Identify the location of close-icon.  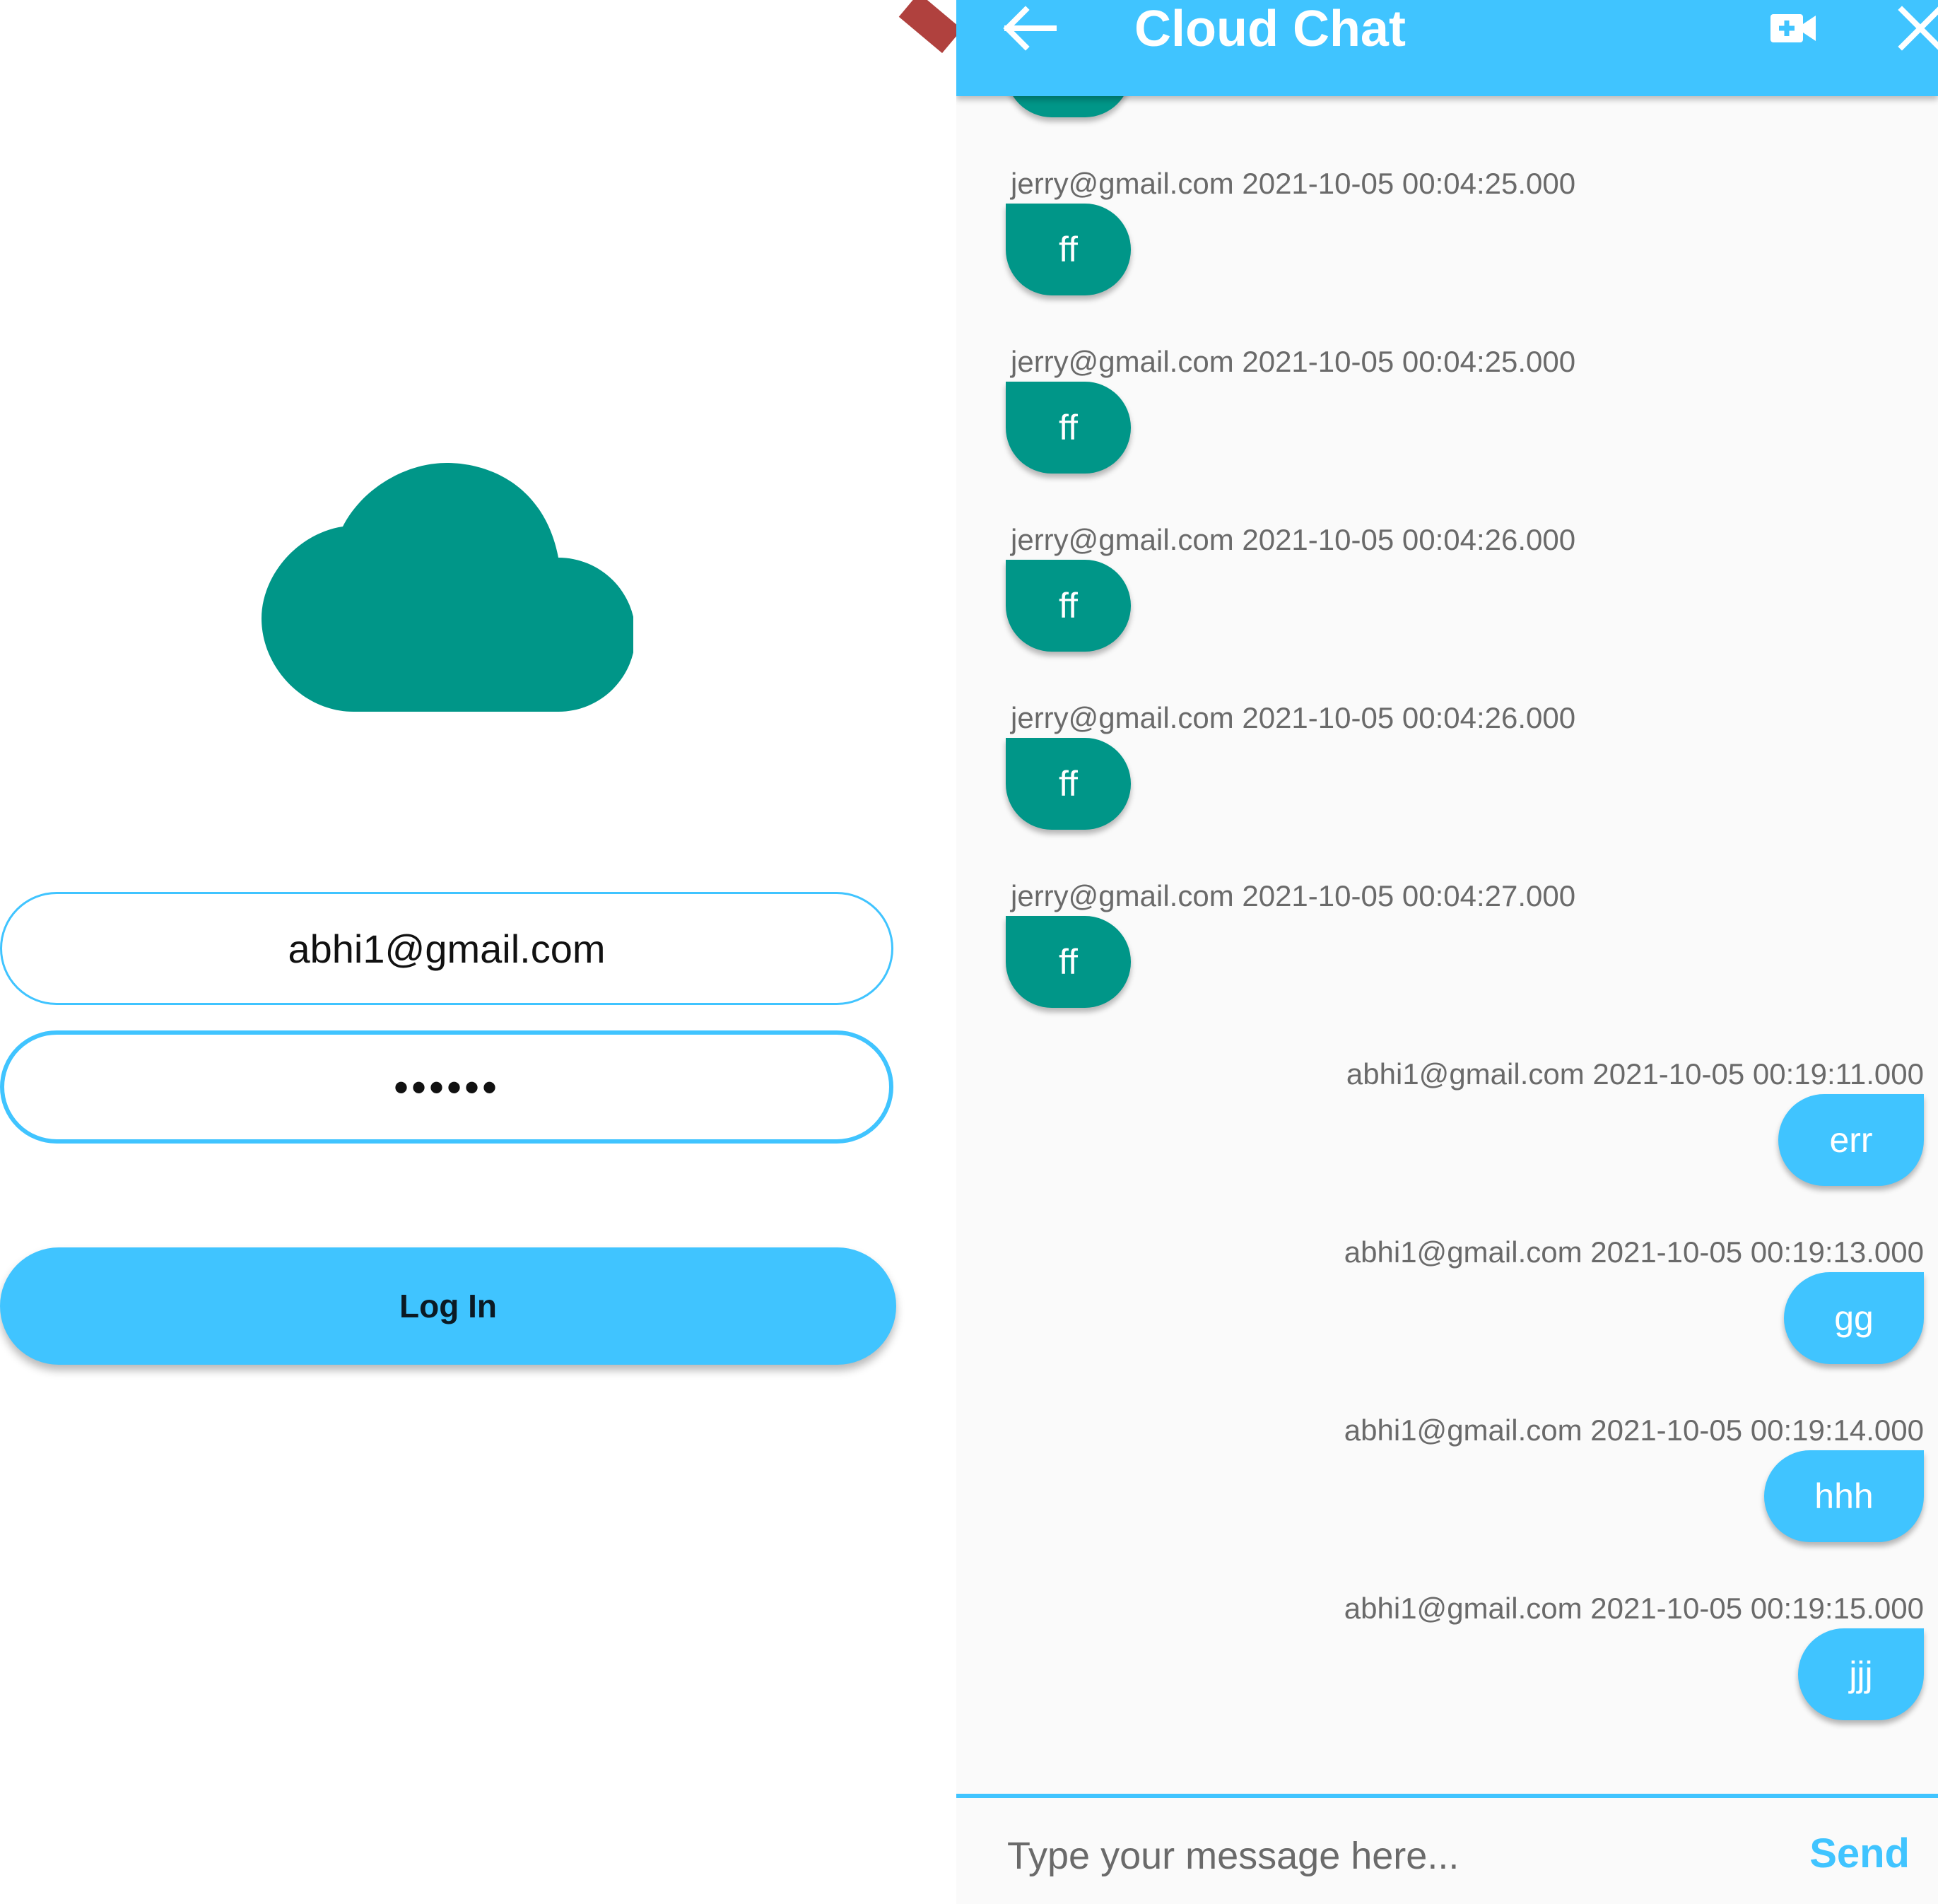
(1916, 29).